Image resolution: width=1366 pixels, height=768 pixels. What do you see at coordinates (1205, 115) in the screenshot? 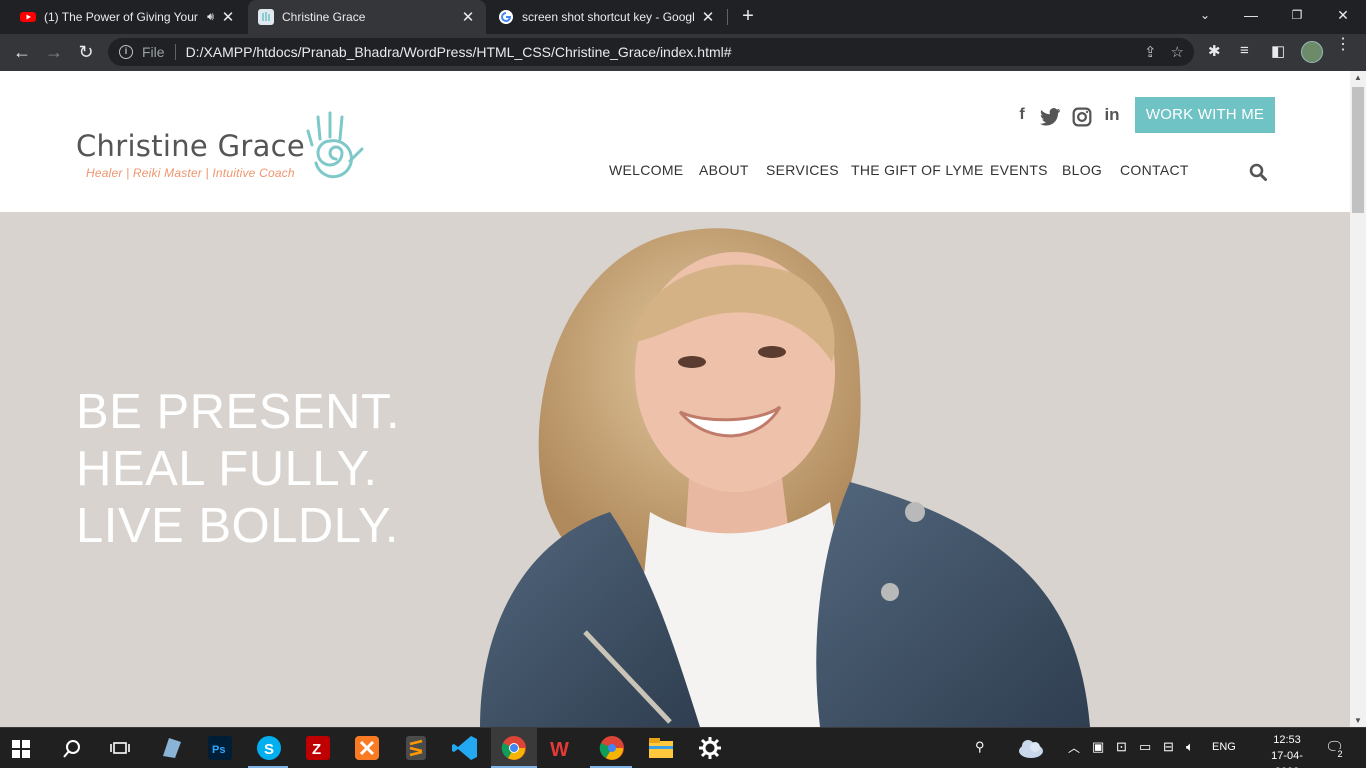
I see `work-with-me-button: WORK WITH ME` at bounding box center [1205, 115].